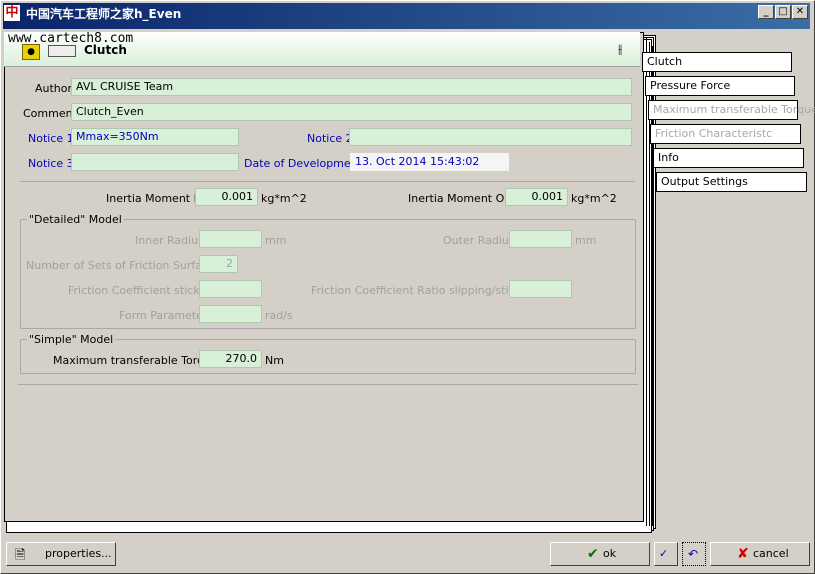  What do you see at coordinates (536, 197) in the screenshot?
I see `inertia-out-field: 0.001` at bounding box center [536, 197].